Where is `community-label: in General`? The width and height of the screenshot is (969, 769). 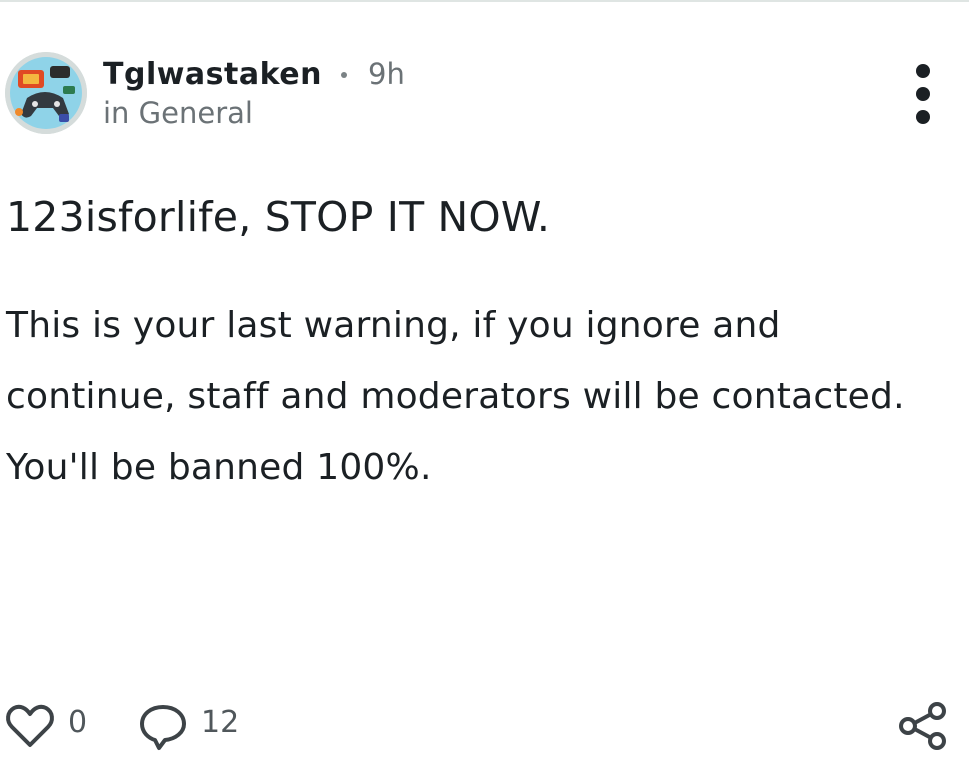
community-label: in General is located at coordinates (178, 113).